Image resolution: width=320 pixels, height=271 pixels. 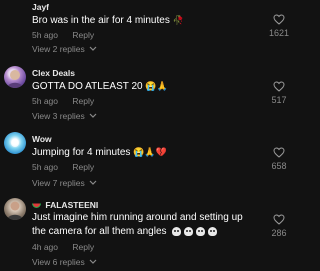 I want to click on watermelon-icon, so click(x=36, y=205).